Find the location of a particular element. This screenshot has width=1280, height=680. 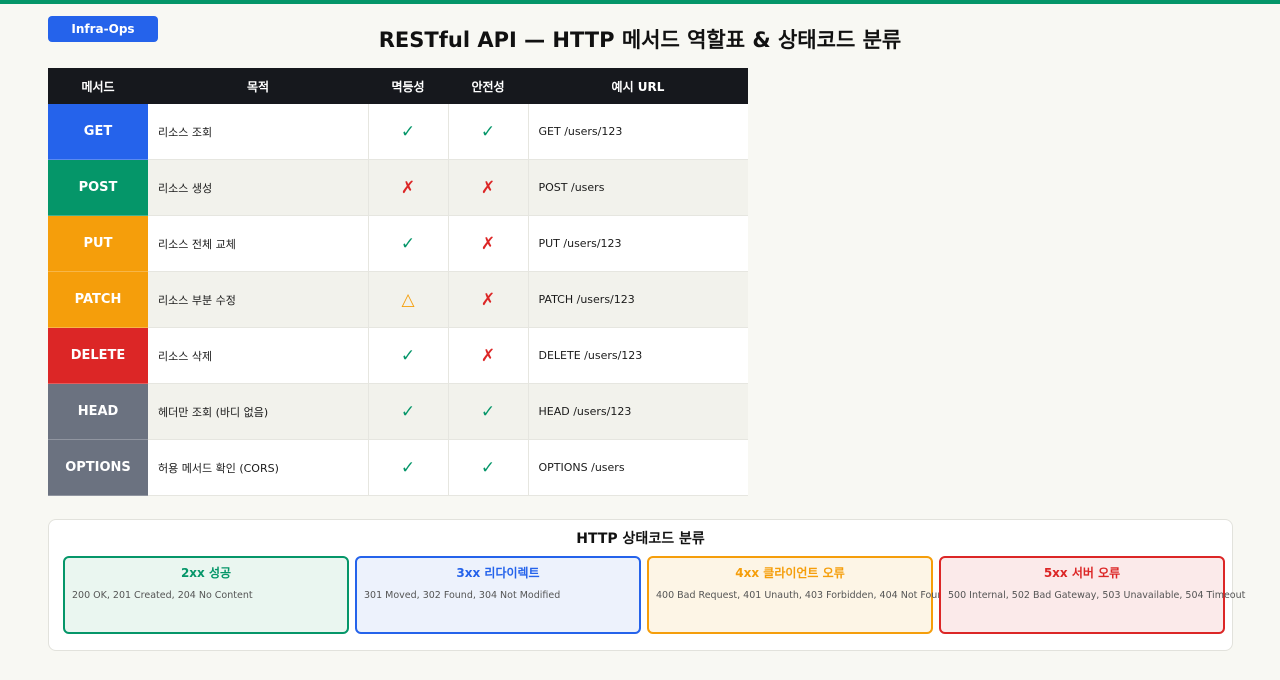

method-cell: HEAD is located at coordinates (98, 411).